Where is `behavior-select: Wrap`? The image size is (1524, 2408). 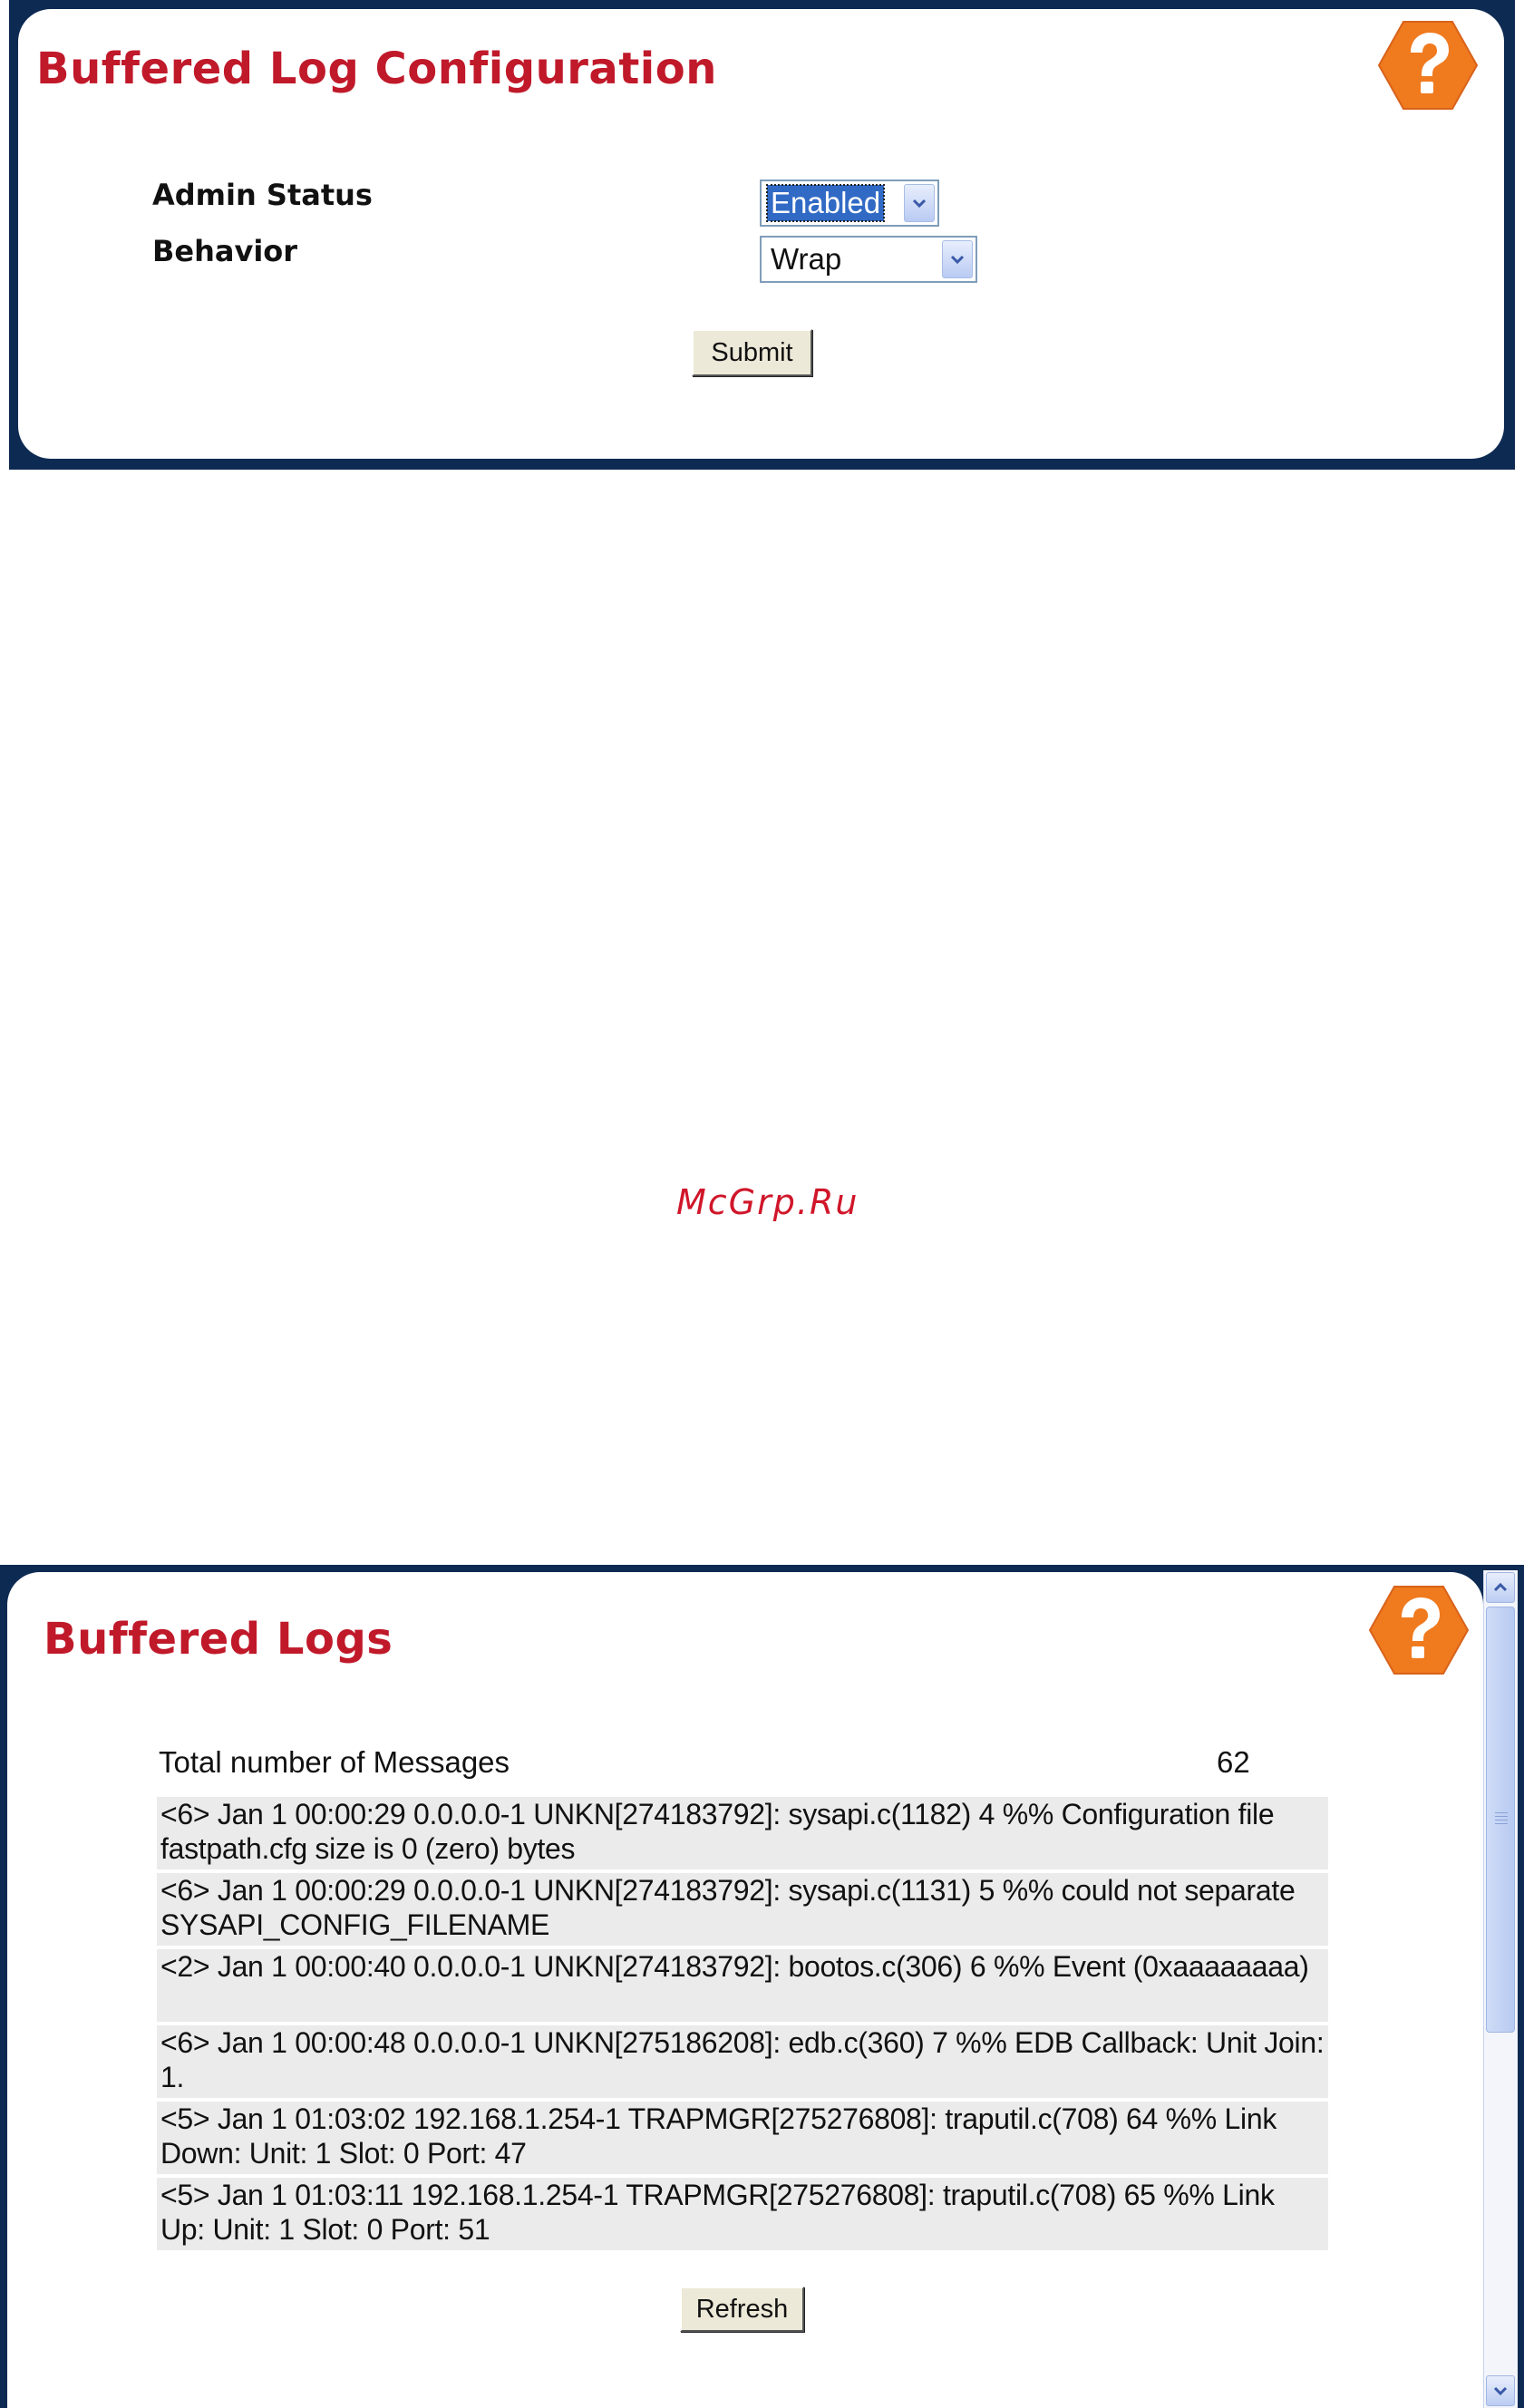 behavior-select: Wrap is located at coordinates (868, 259).